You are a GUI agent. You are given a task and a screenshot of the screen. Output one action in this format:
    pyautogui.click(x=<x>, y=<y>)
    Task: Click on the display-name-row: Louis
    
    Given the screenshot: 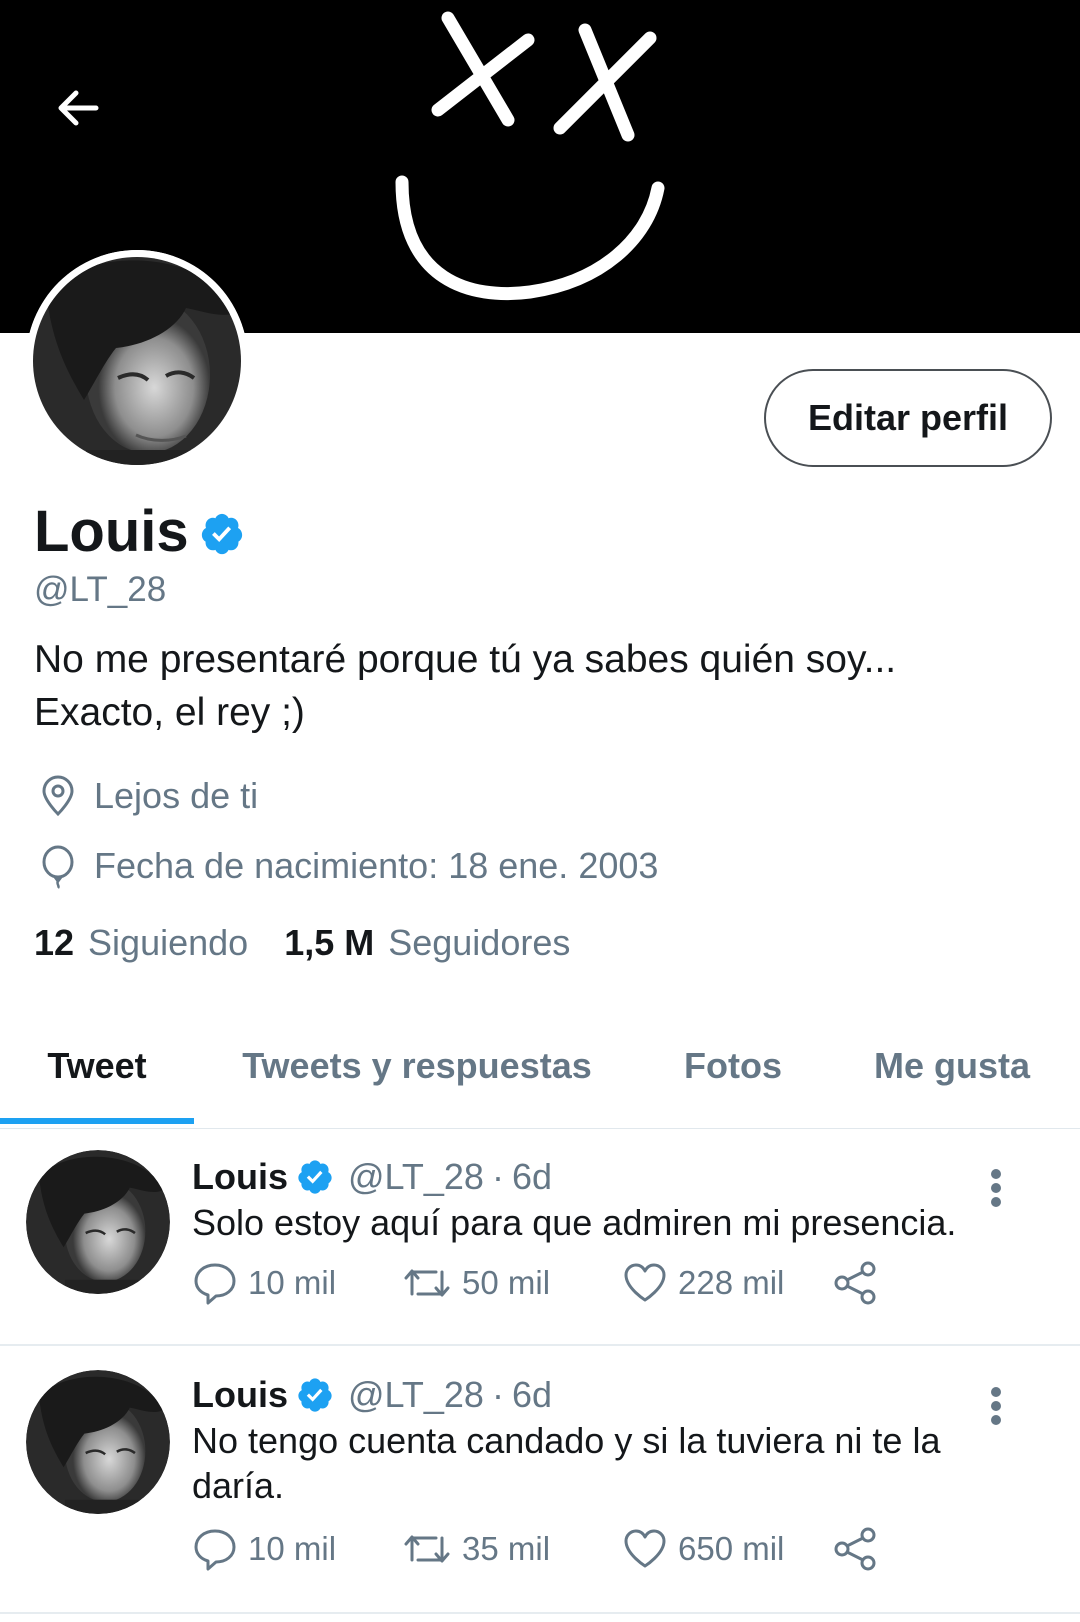 What is the action you would take?
    pyautogui.click(x=139, y=532)
    